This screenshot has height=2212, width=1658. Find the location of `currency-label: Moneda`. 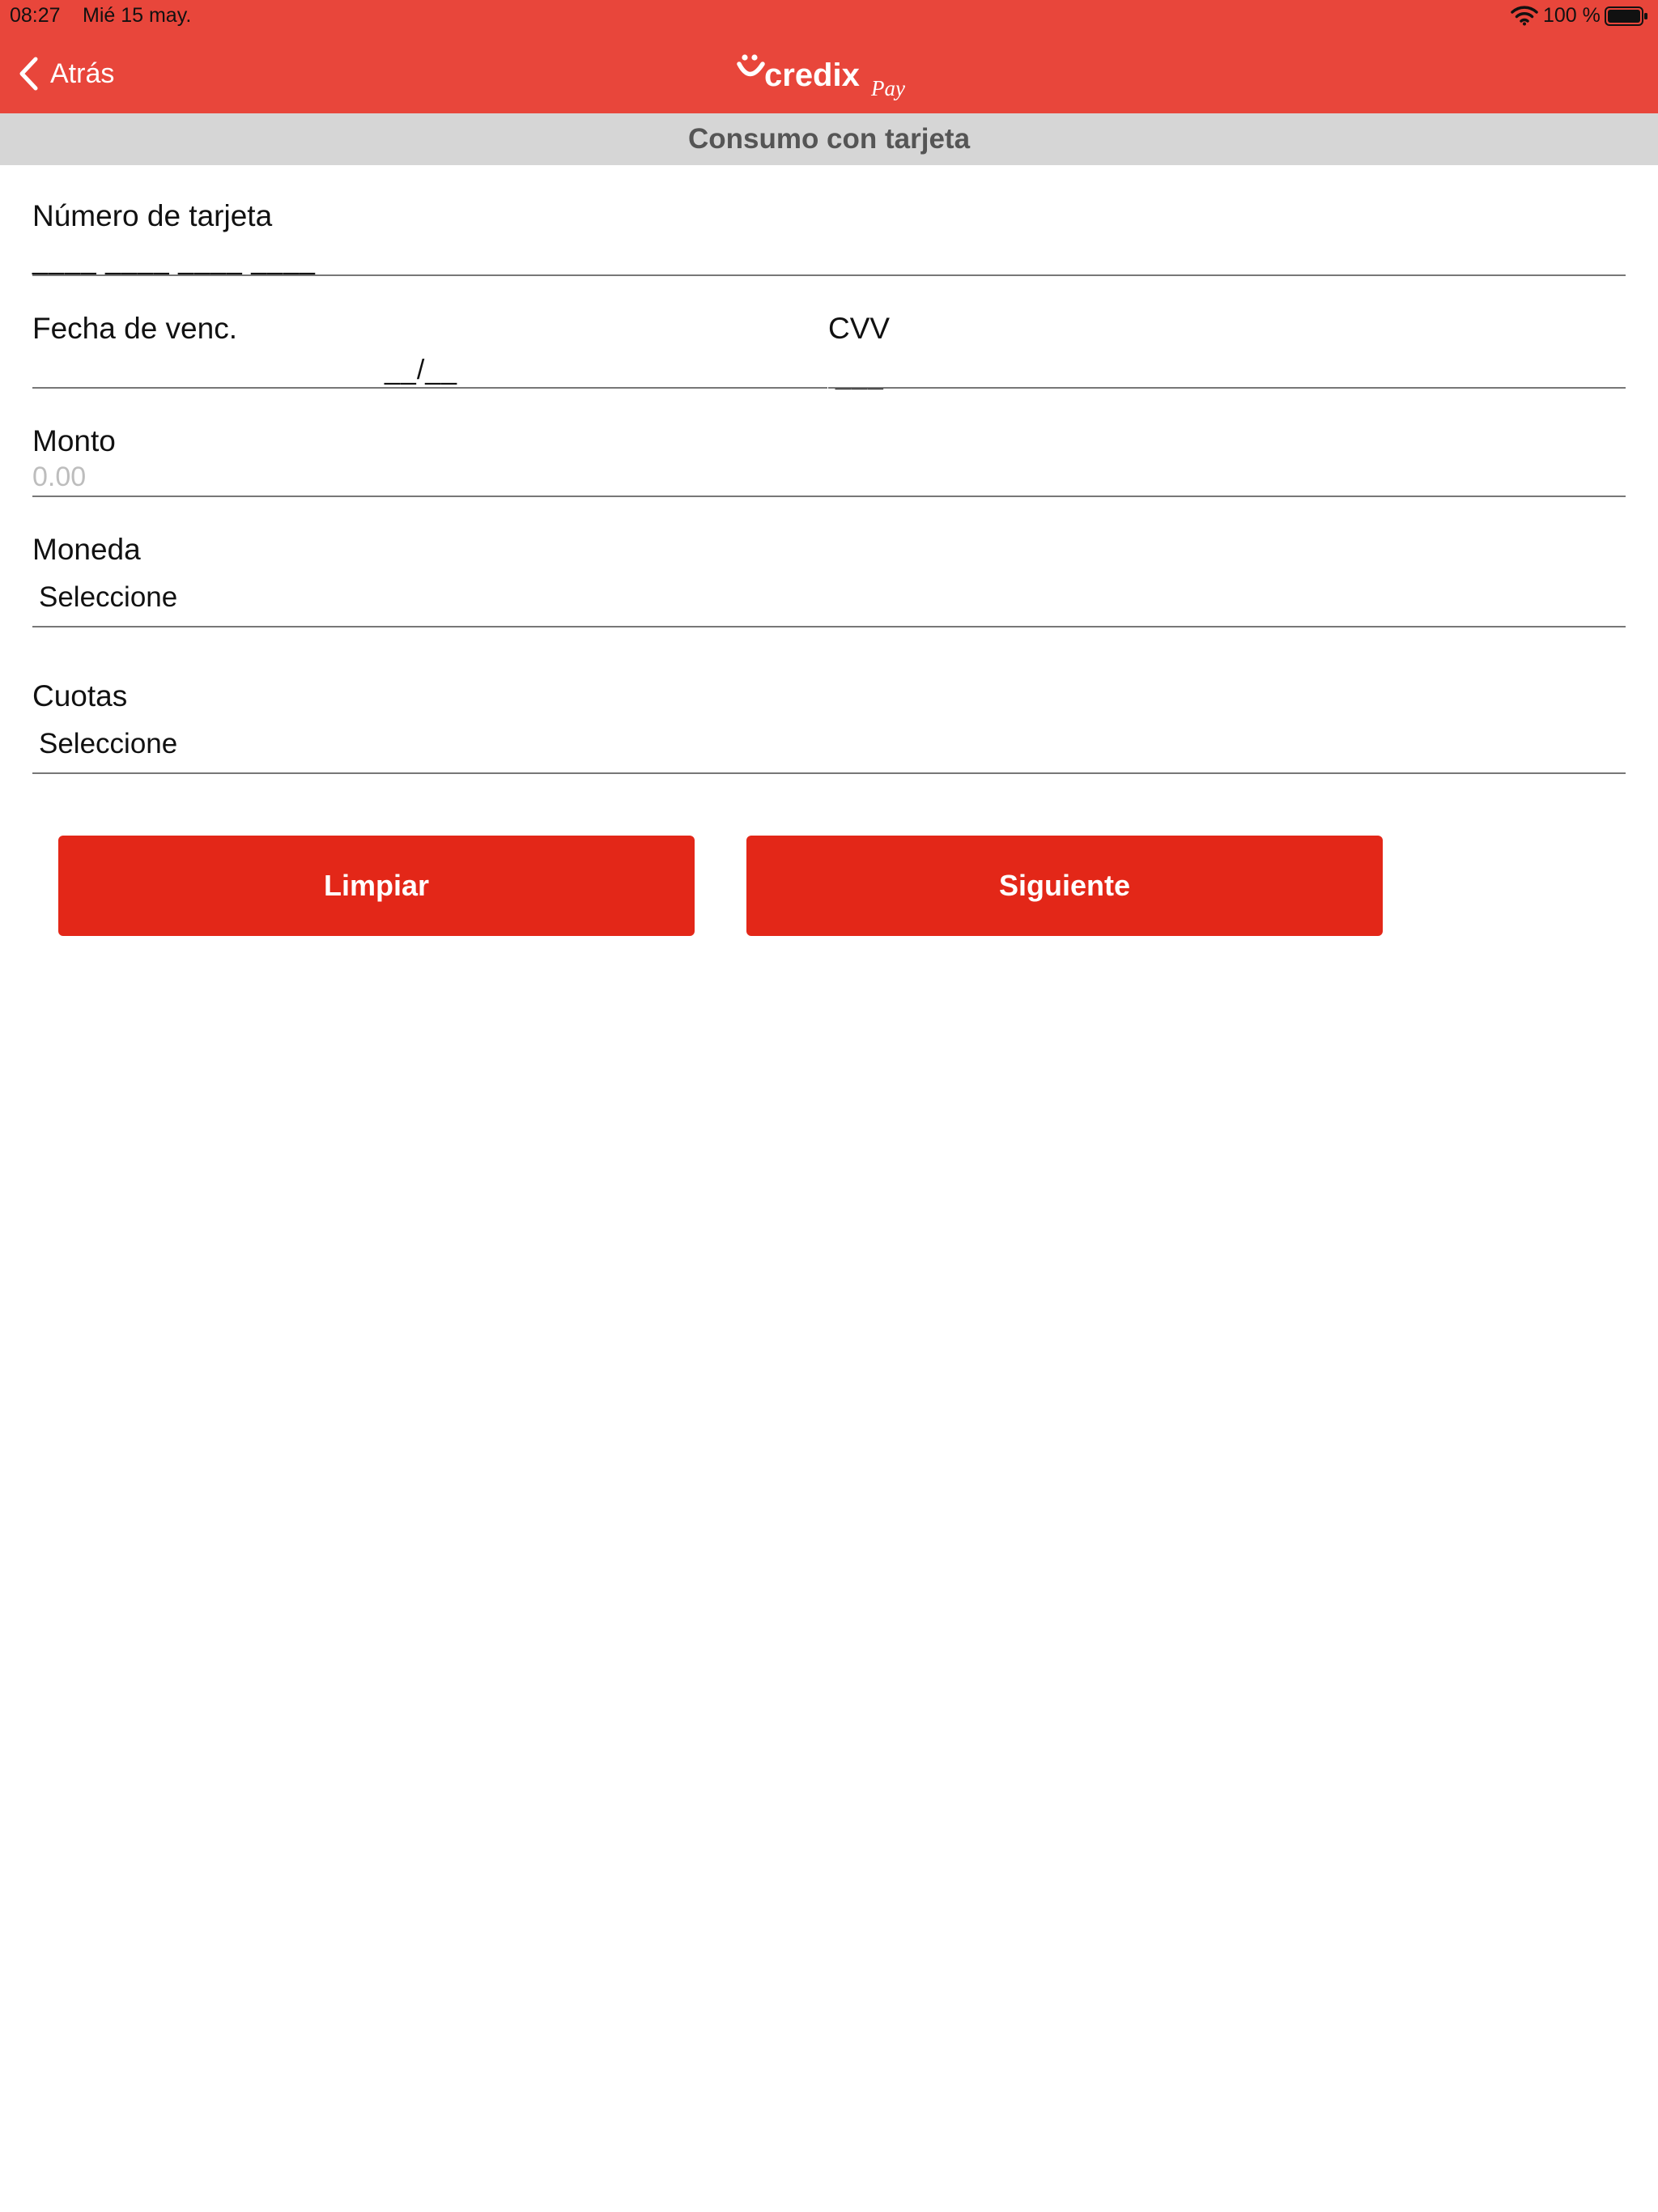

currency-label: Moneda is located at coordinates (86, 549).